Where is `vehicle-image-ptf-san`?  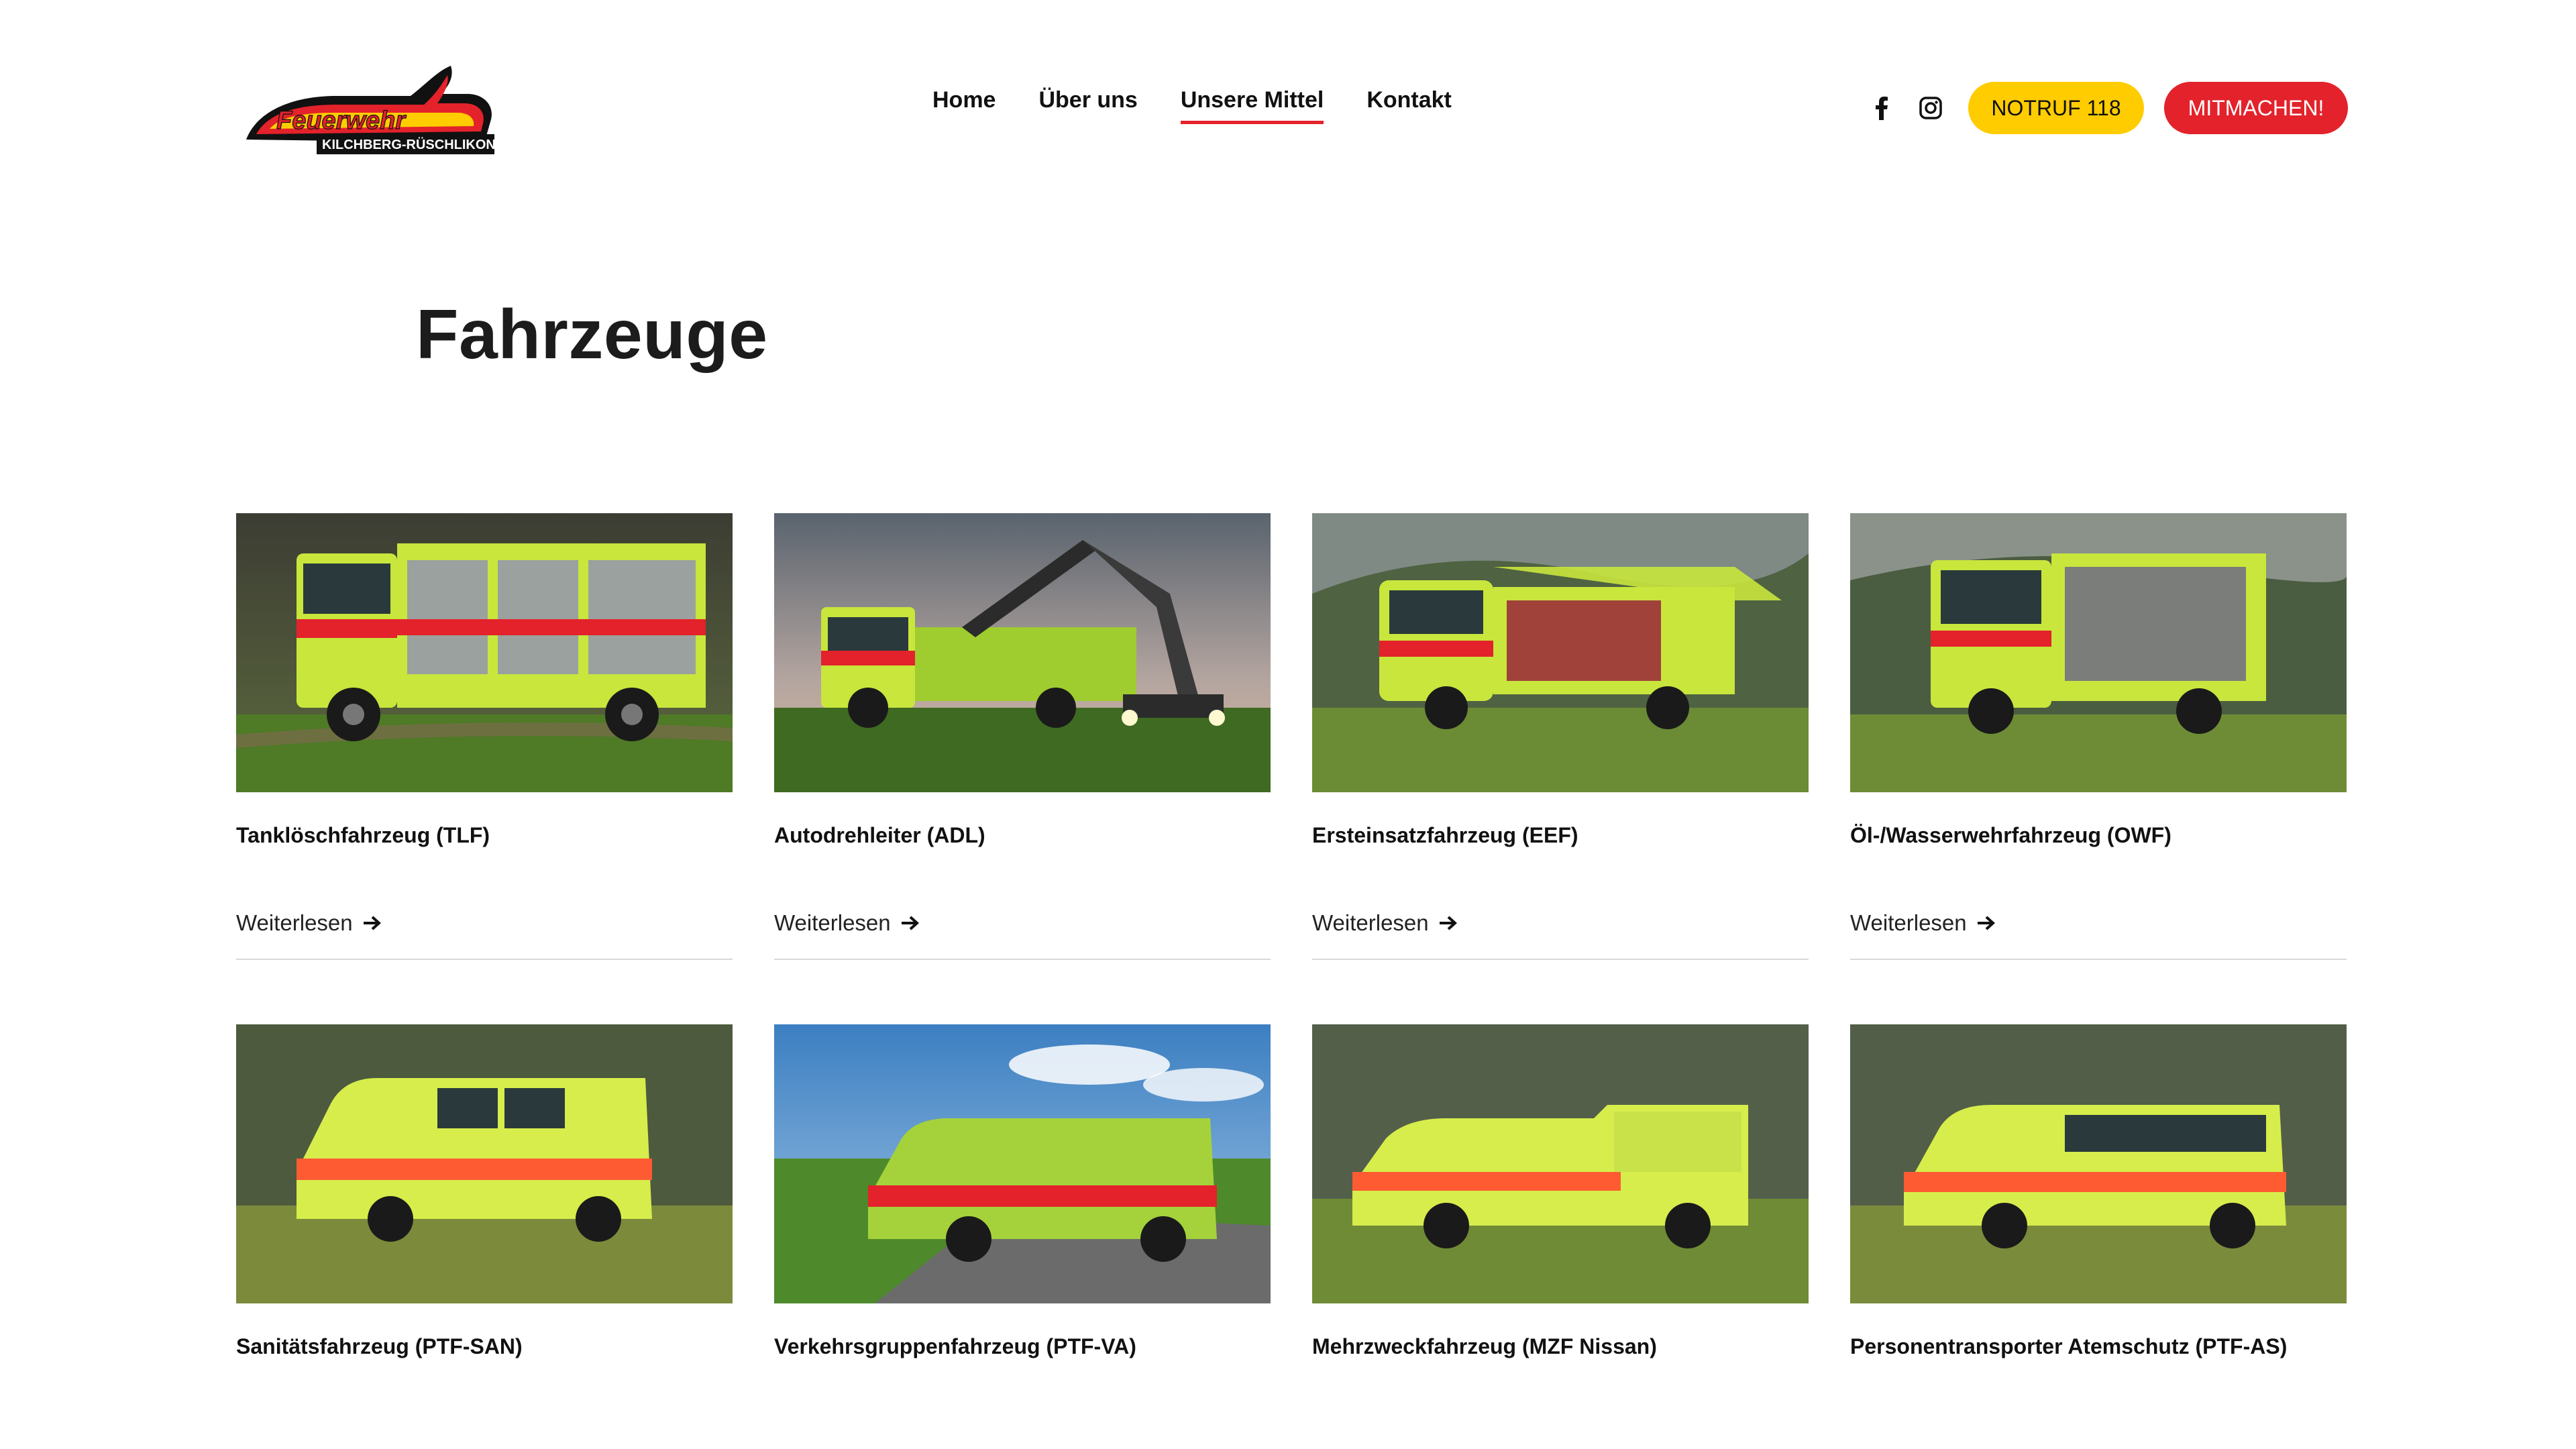 vehicle-image-ptf-san is located at coordinates (484, 1163).